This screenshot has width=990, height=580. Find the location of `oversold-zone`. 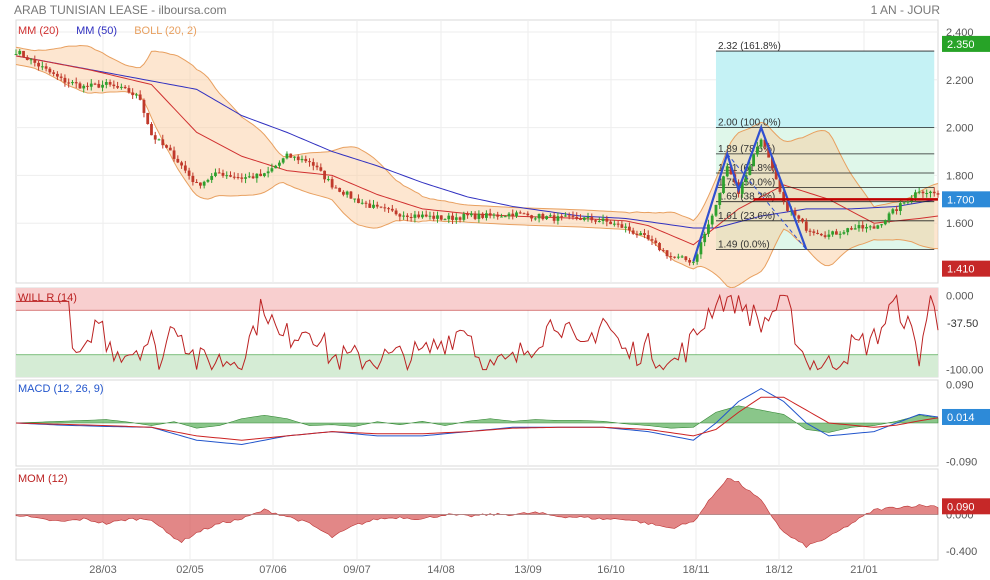

oversold-zone is located at coordinates (477, 365).